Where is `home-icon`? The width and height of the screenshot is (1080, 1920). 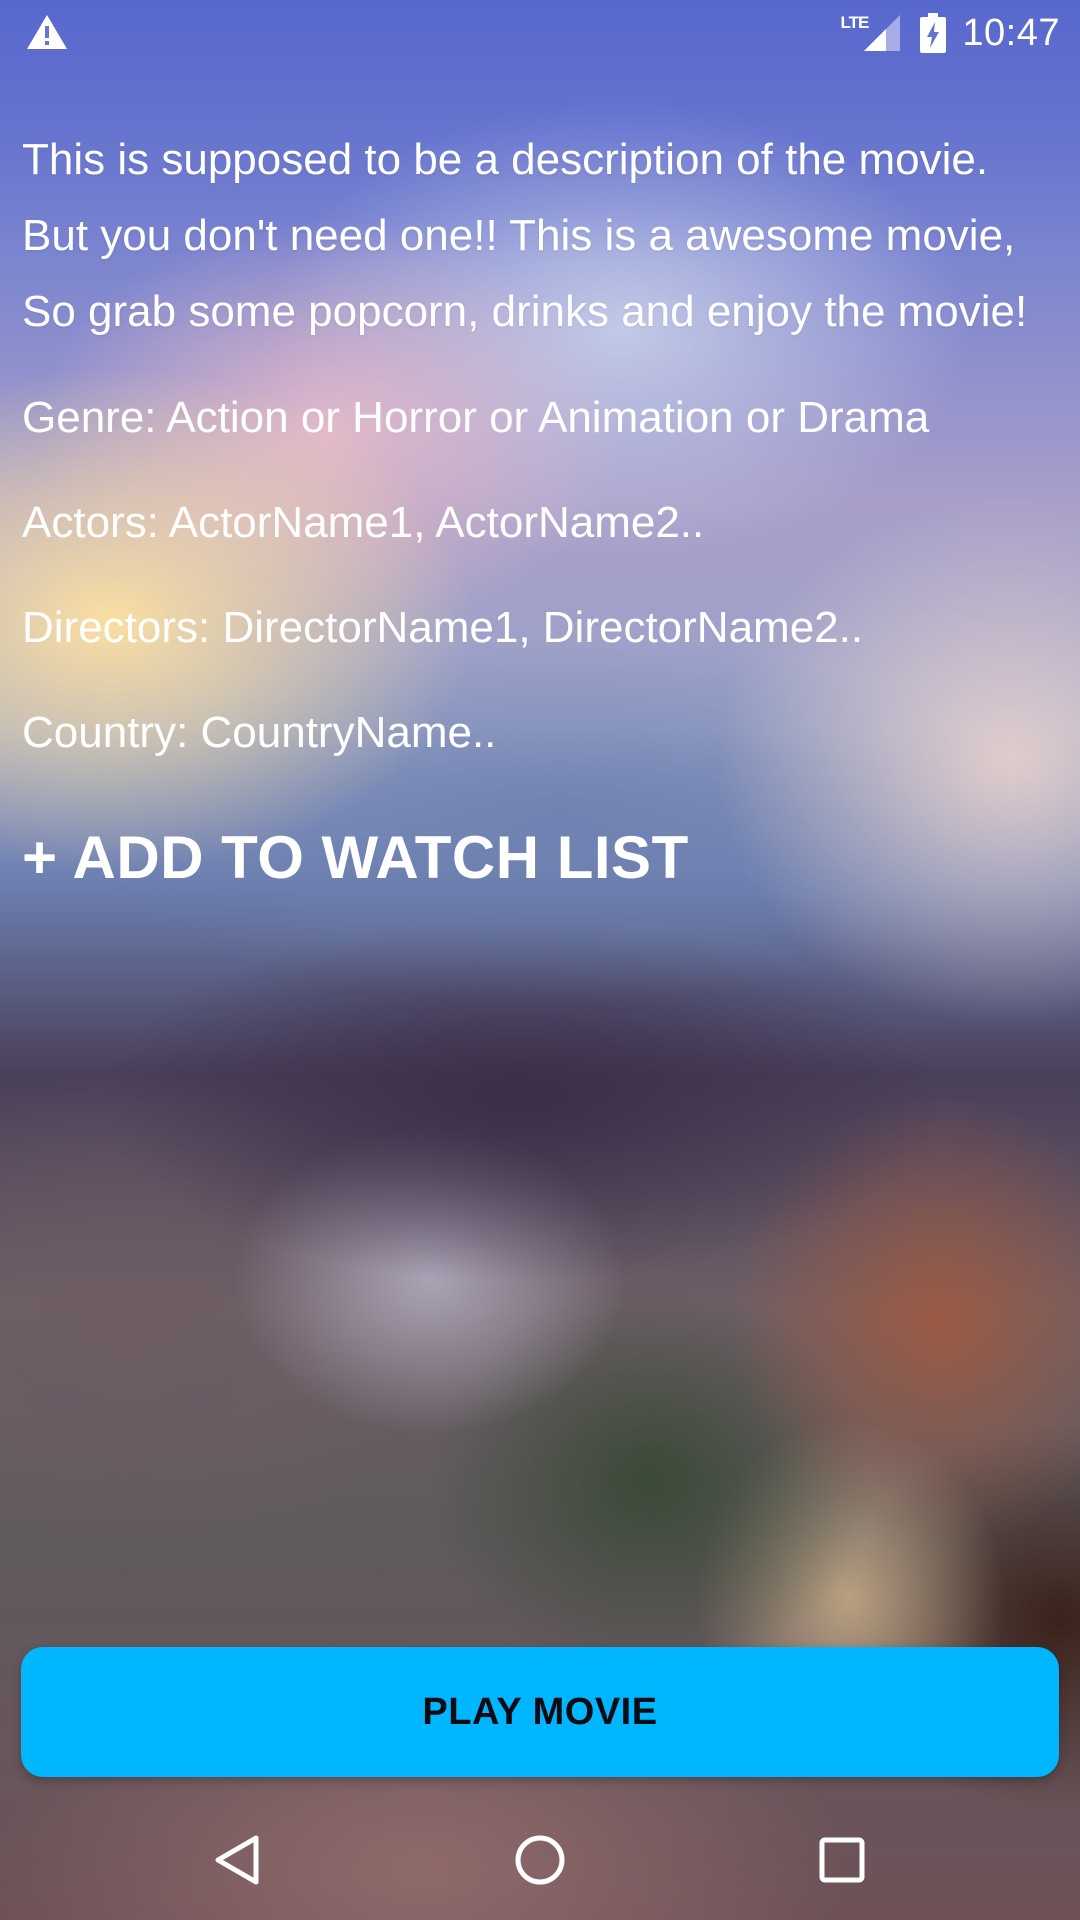 home-icon is located at coordinates (540, 1860).